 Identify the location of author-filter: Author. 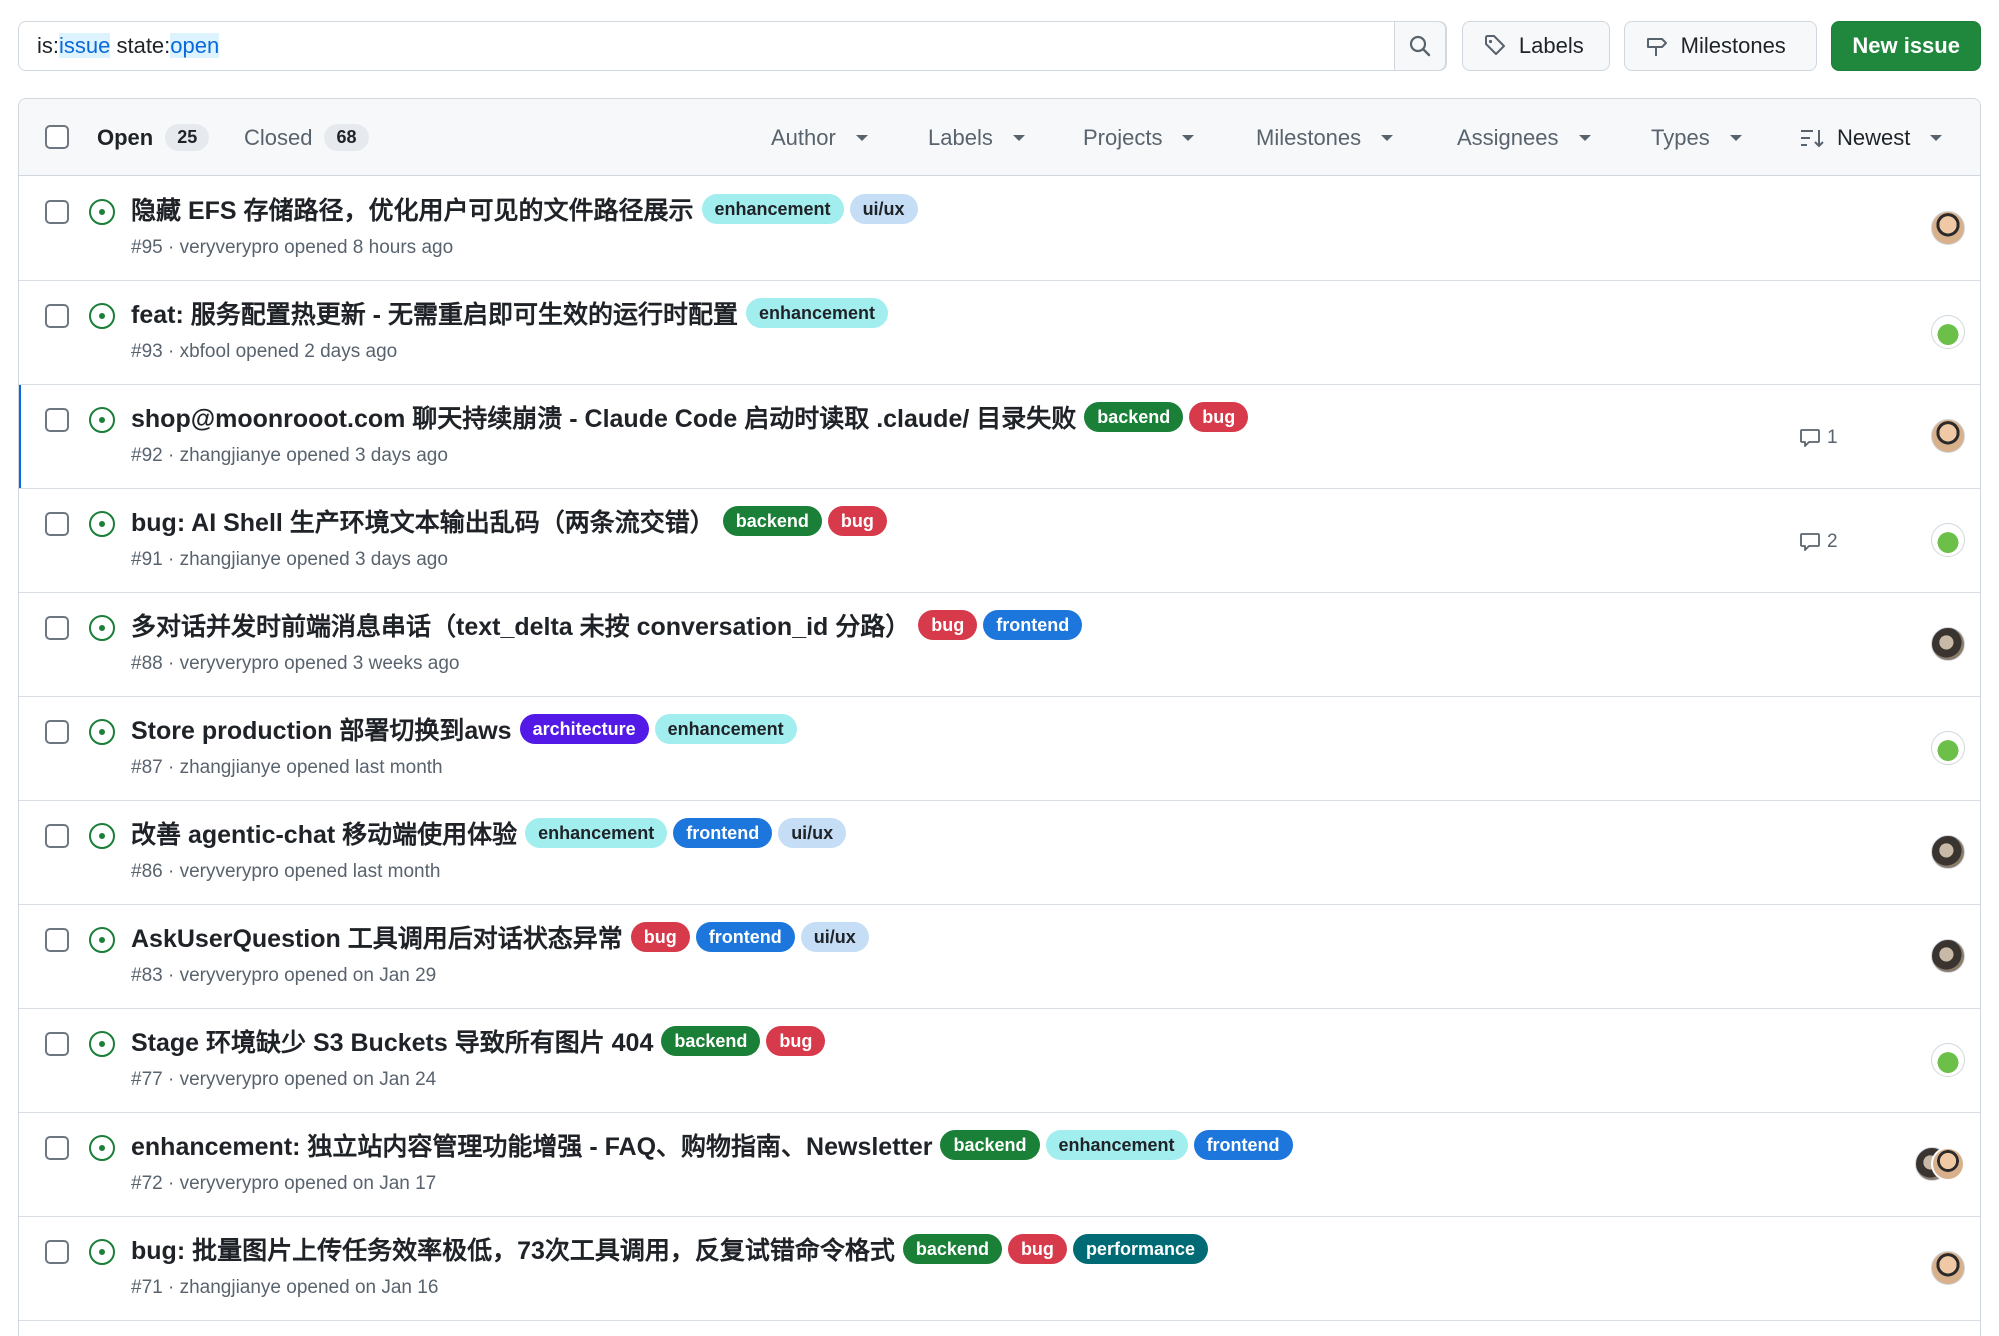
(819, 137).